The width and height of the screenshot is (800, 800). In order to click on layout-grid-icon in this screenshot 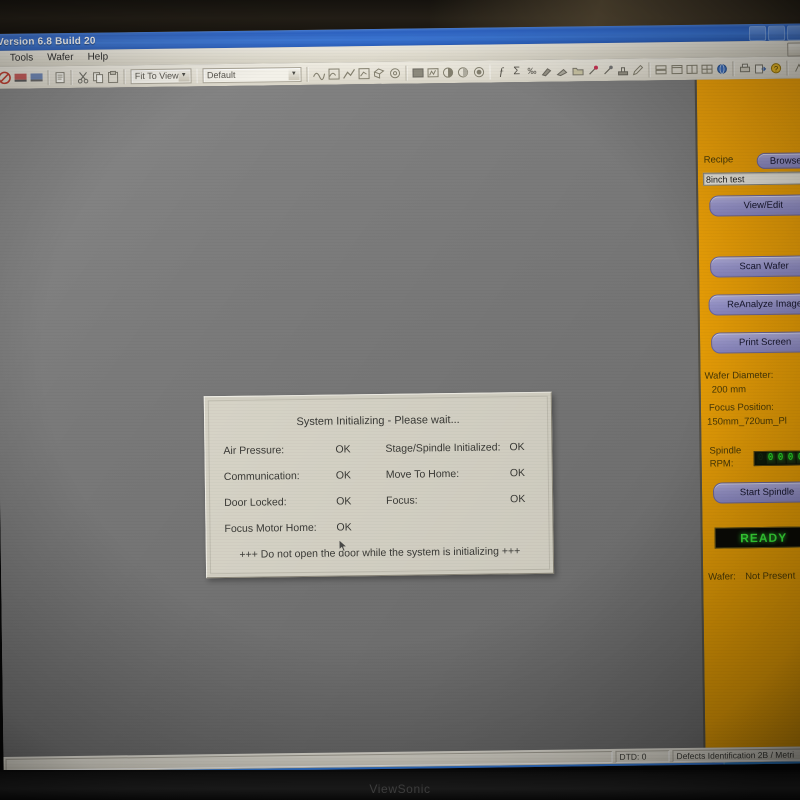, I will do `click(706, 69)`.